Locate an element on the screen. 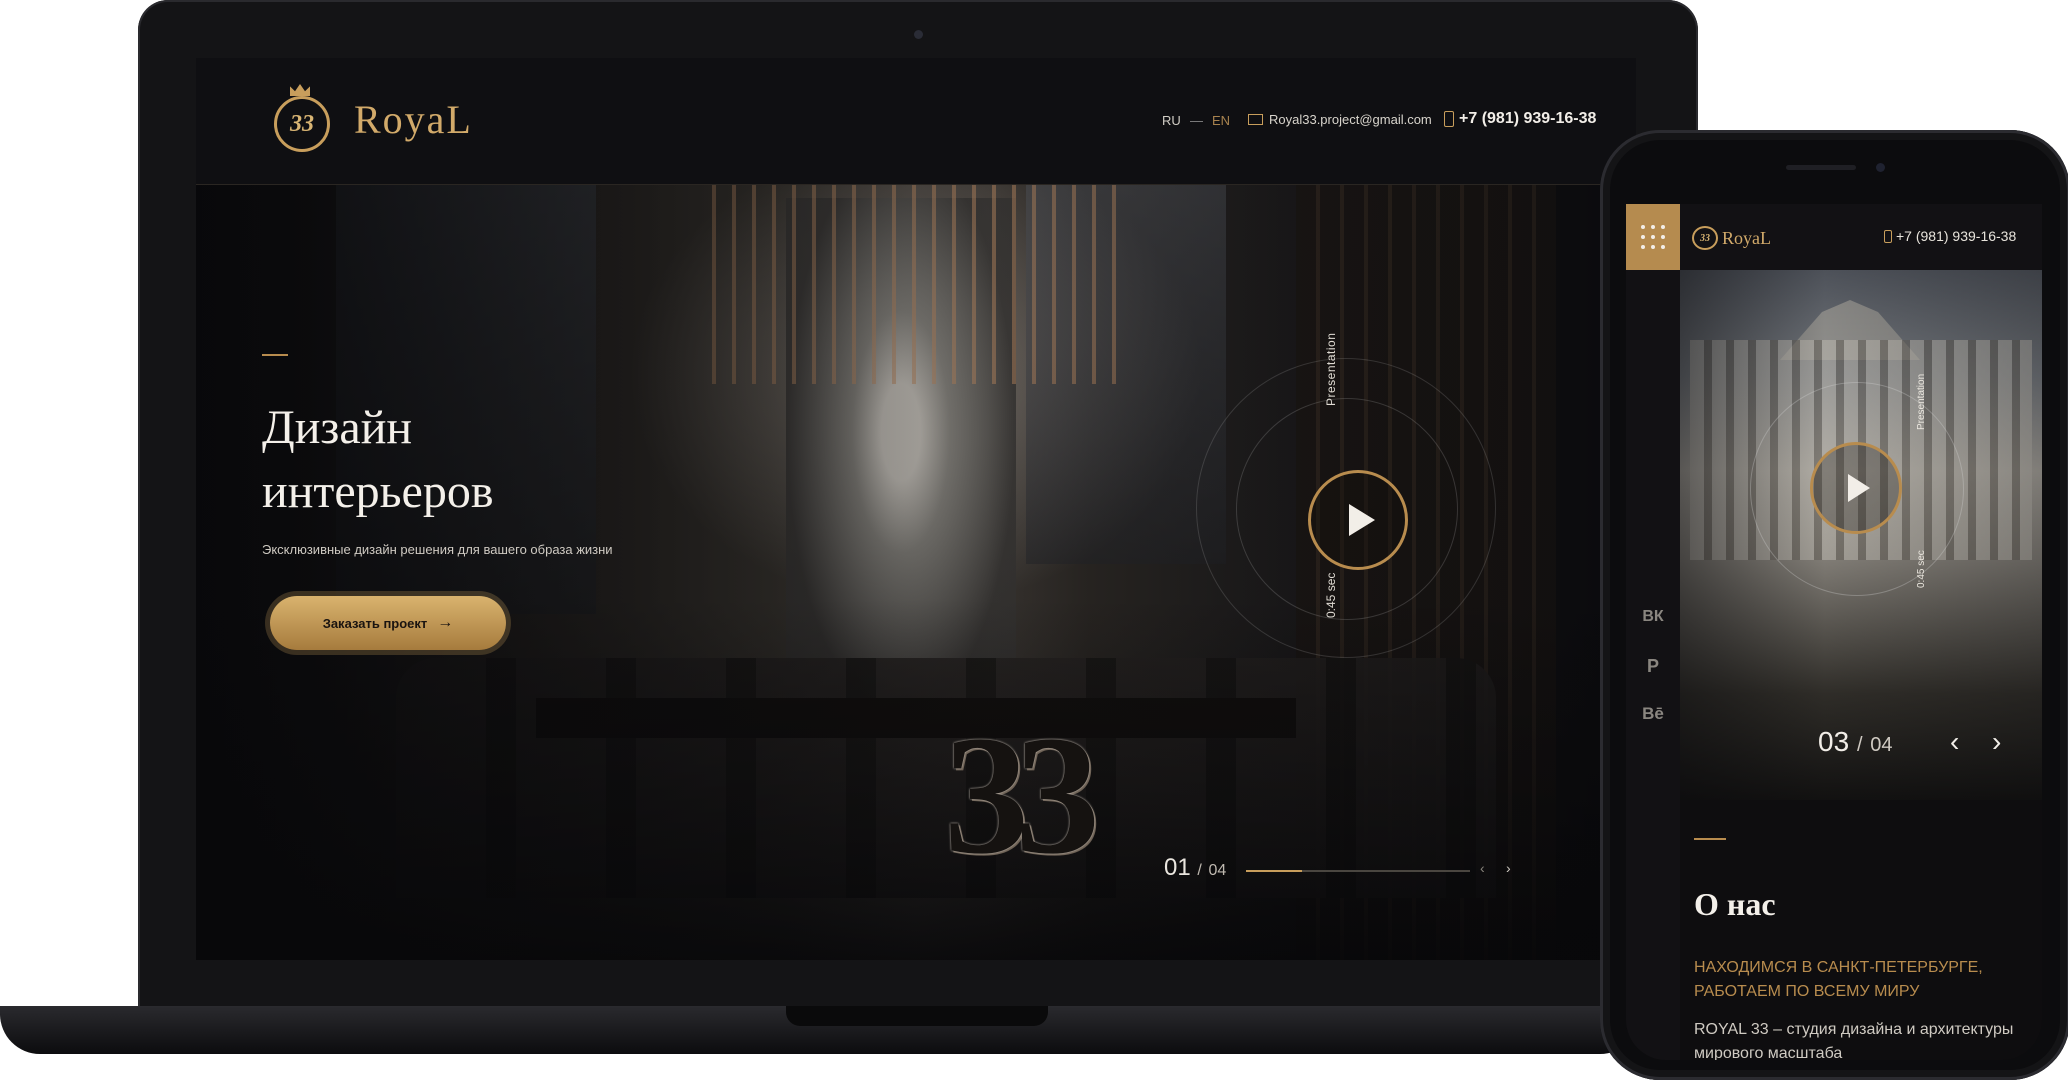 The height and width of the screenshot is (1080, 2068). header-email-text: Royal33.project@gmail.com is located at coordinates (1350, 119).